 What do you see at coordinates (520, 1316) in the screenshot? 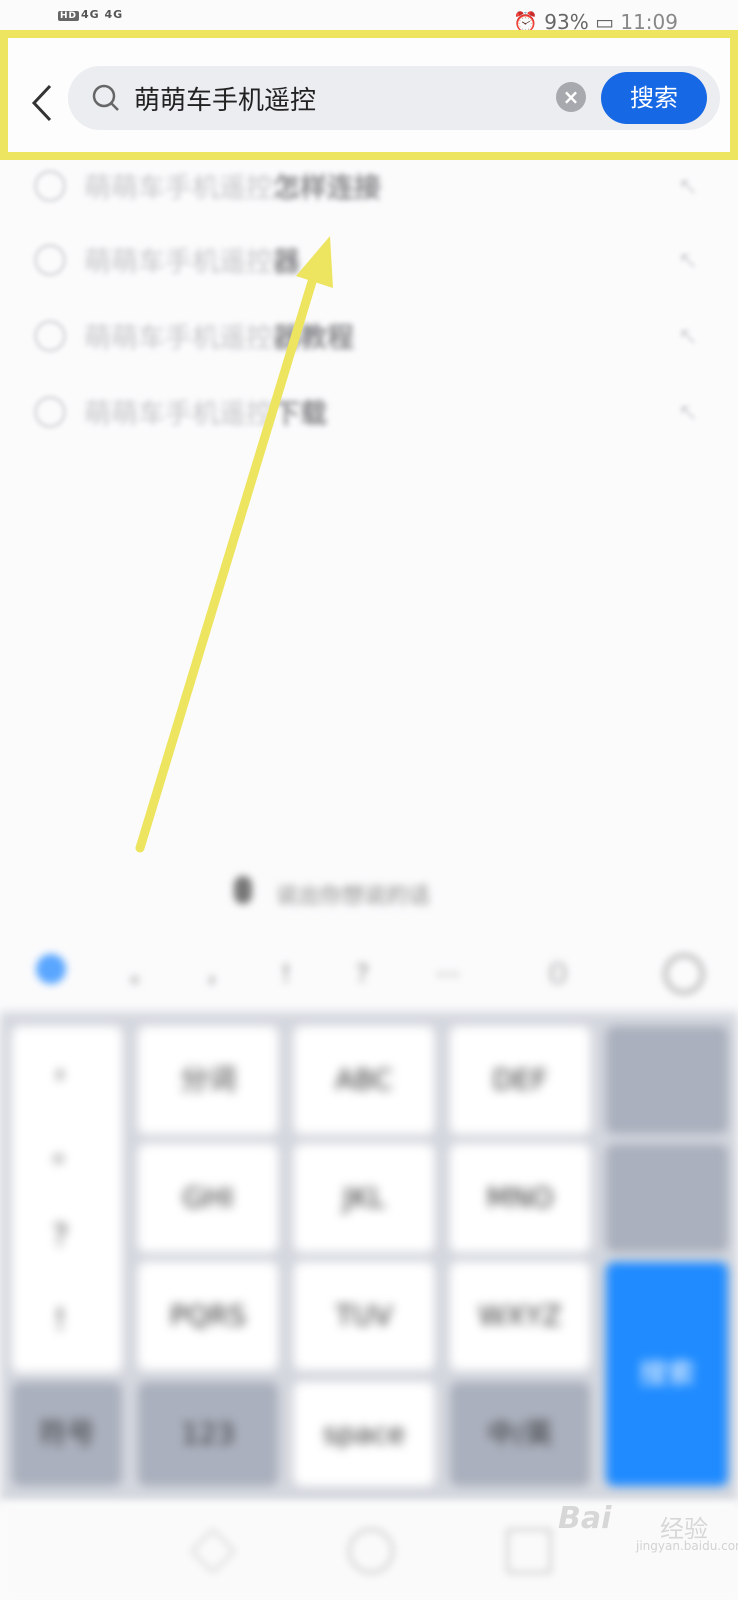
I see `key: WXYZ` at bounding box center [520, 1316].